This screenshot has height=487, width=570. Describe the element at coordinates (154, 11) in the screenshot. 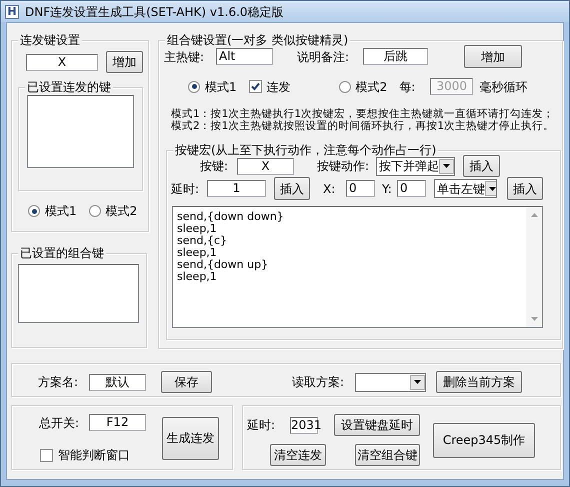

I see `window-title: DNF连发设置生成工具(SET-AHK) v1.6.0稳定版` at that location.